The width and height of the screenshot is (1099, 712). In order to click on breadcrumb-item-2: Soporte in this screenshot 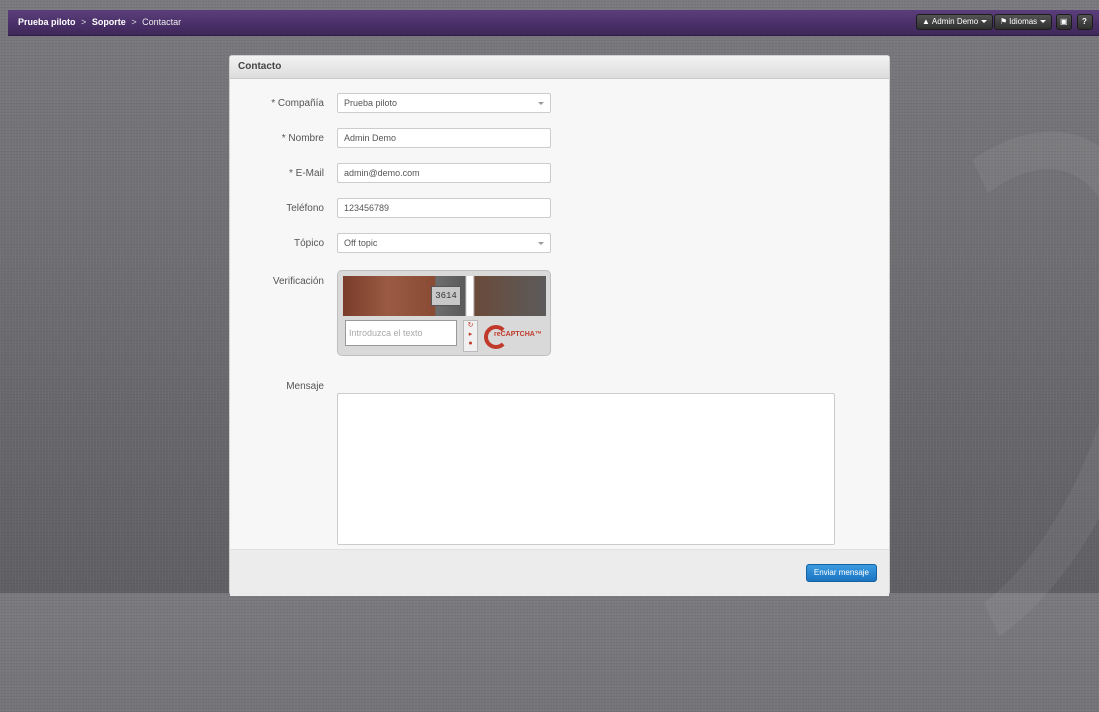, I will do `click(109, 22)`.